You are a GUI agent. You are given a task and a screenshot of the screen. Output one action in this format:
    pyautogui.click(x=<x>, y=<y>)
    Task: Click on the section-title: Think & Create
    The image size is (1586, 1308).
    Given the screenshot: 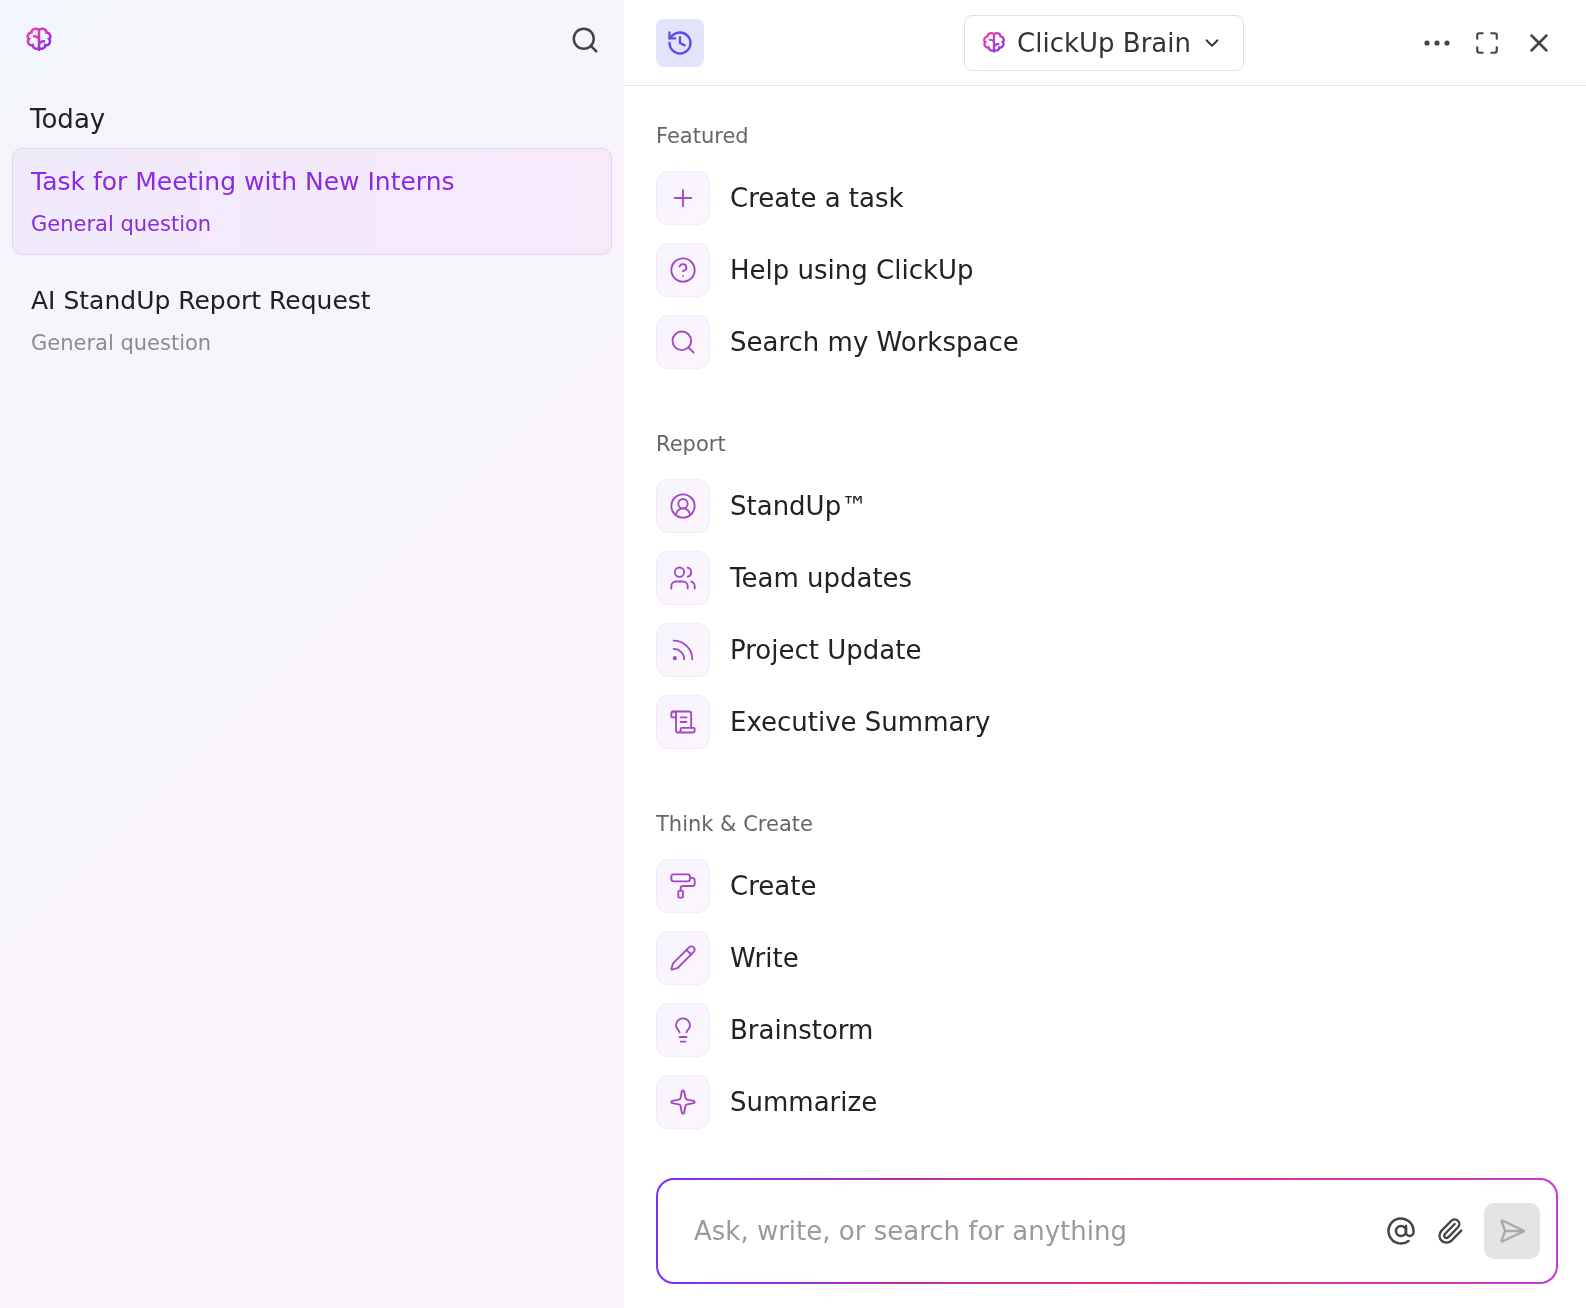 What is the action you would take?
    pyautogui.click(x=735, y=824)
    